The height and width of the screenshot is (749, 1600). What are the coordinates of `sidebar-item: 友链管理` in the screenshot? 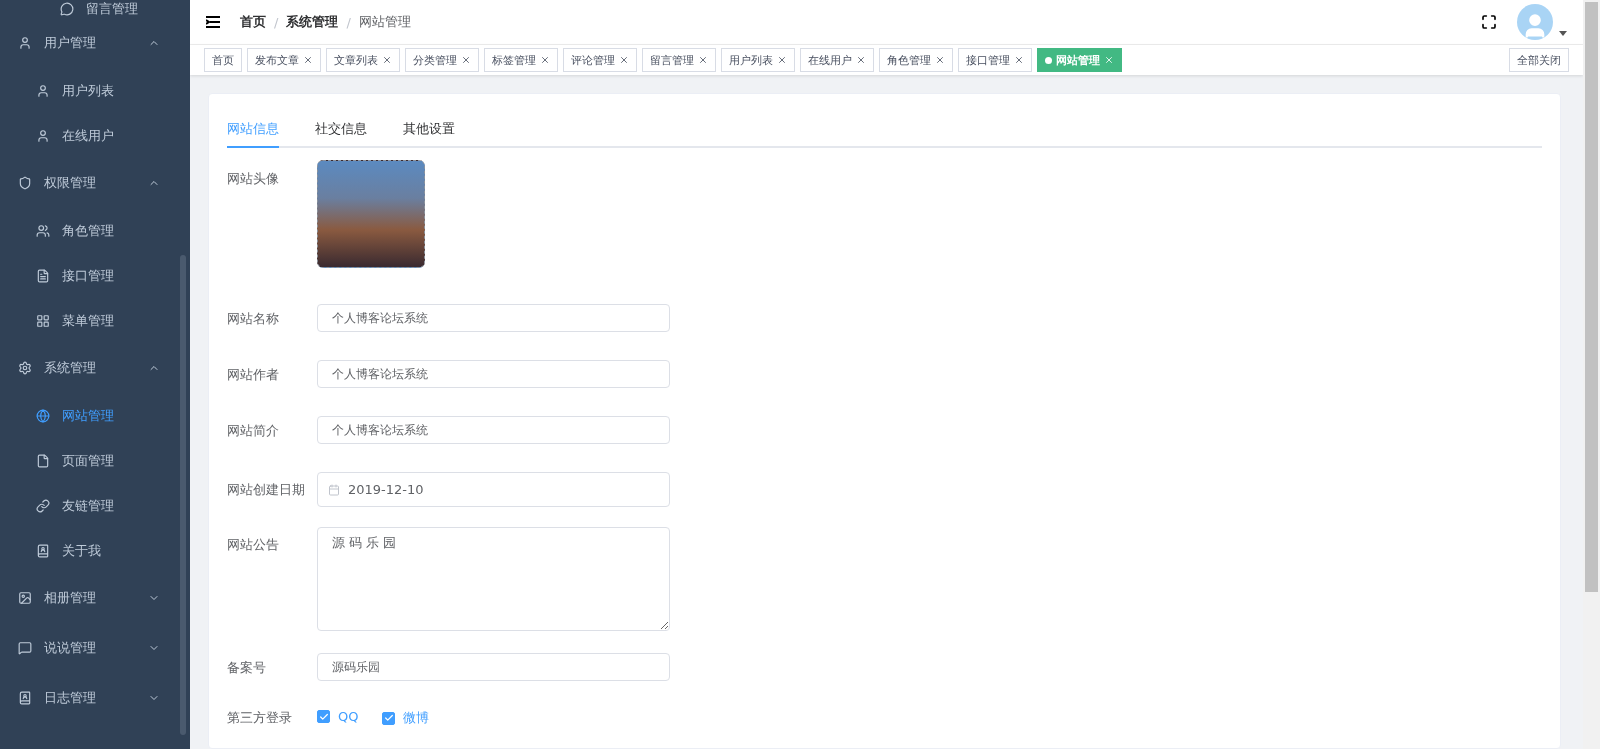 It's located at (95, 505).